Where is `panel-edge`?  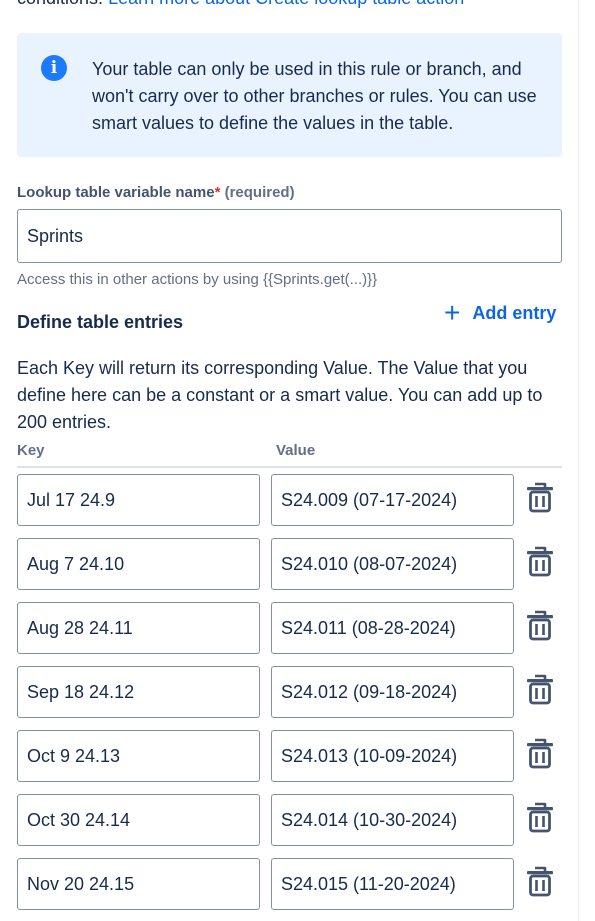 panel-edge is located at coordinates (578, 460).